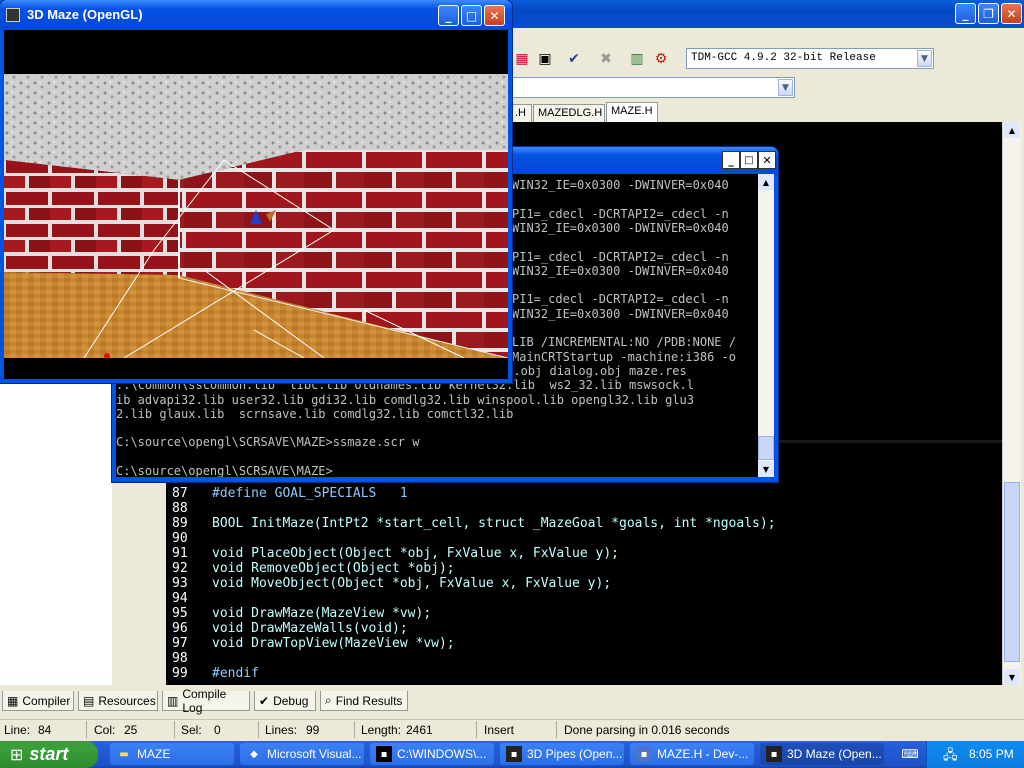 This screenshot has width=1024, height=768. I want to click on visual-studio-icon: ◆, so click(254, 754).